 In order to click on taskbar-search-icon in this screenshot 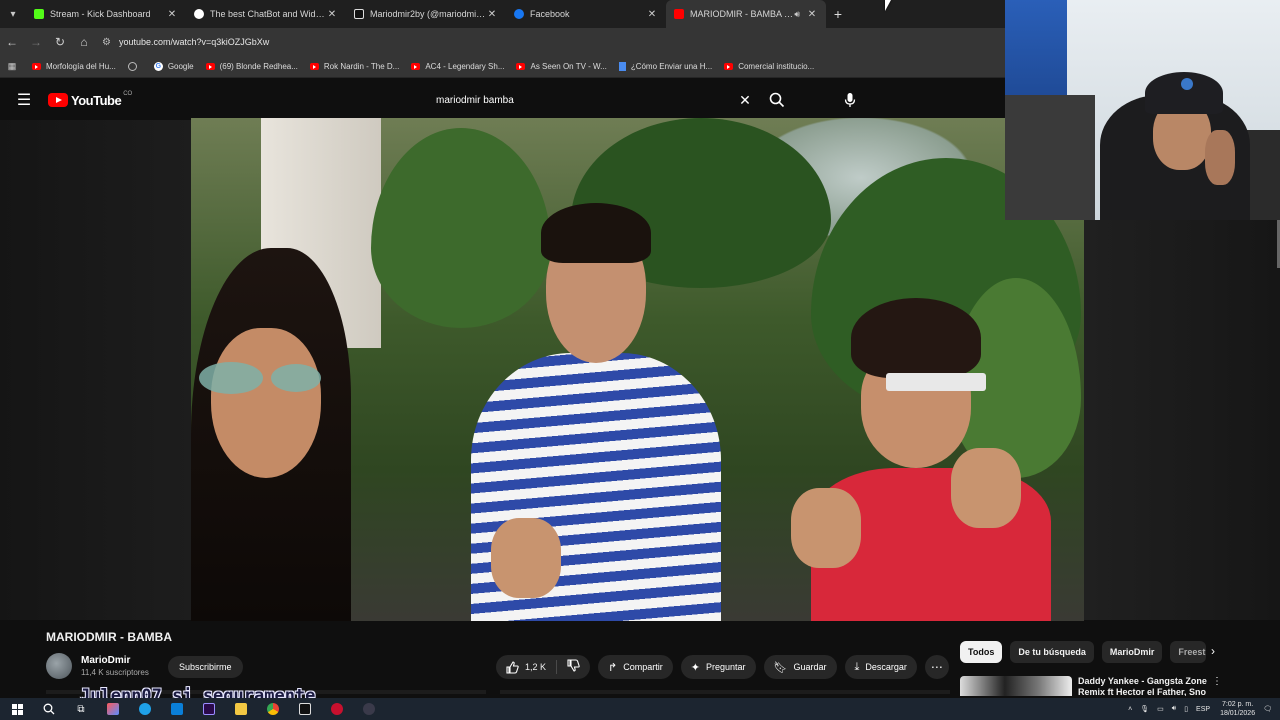, I will do `click(49, 709)`.